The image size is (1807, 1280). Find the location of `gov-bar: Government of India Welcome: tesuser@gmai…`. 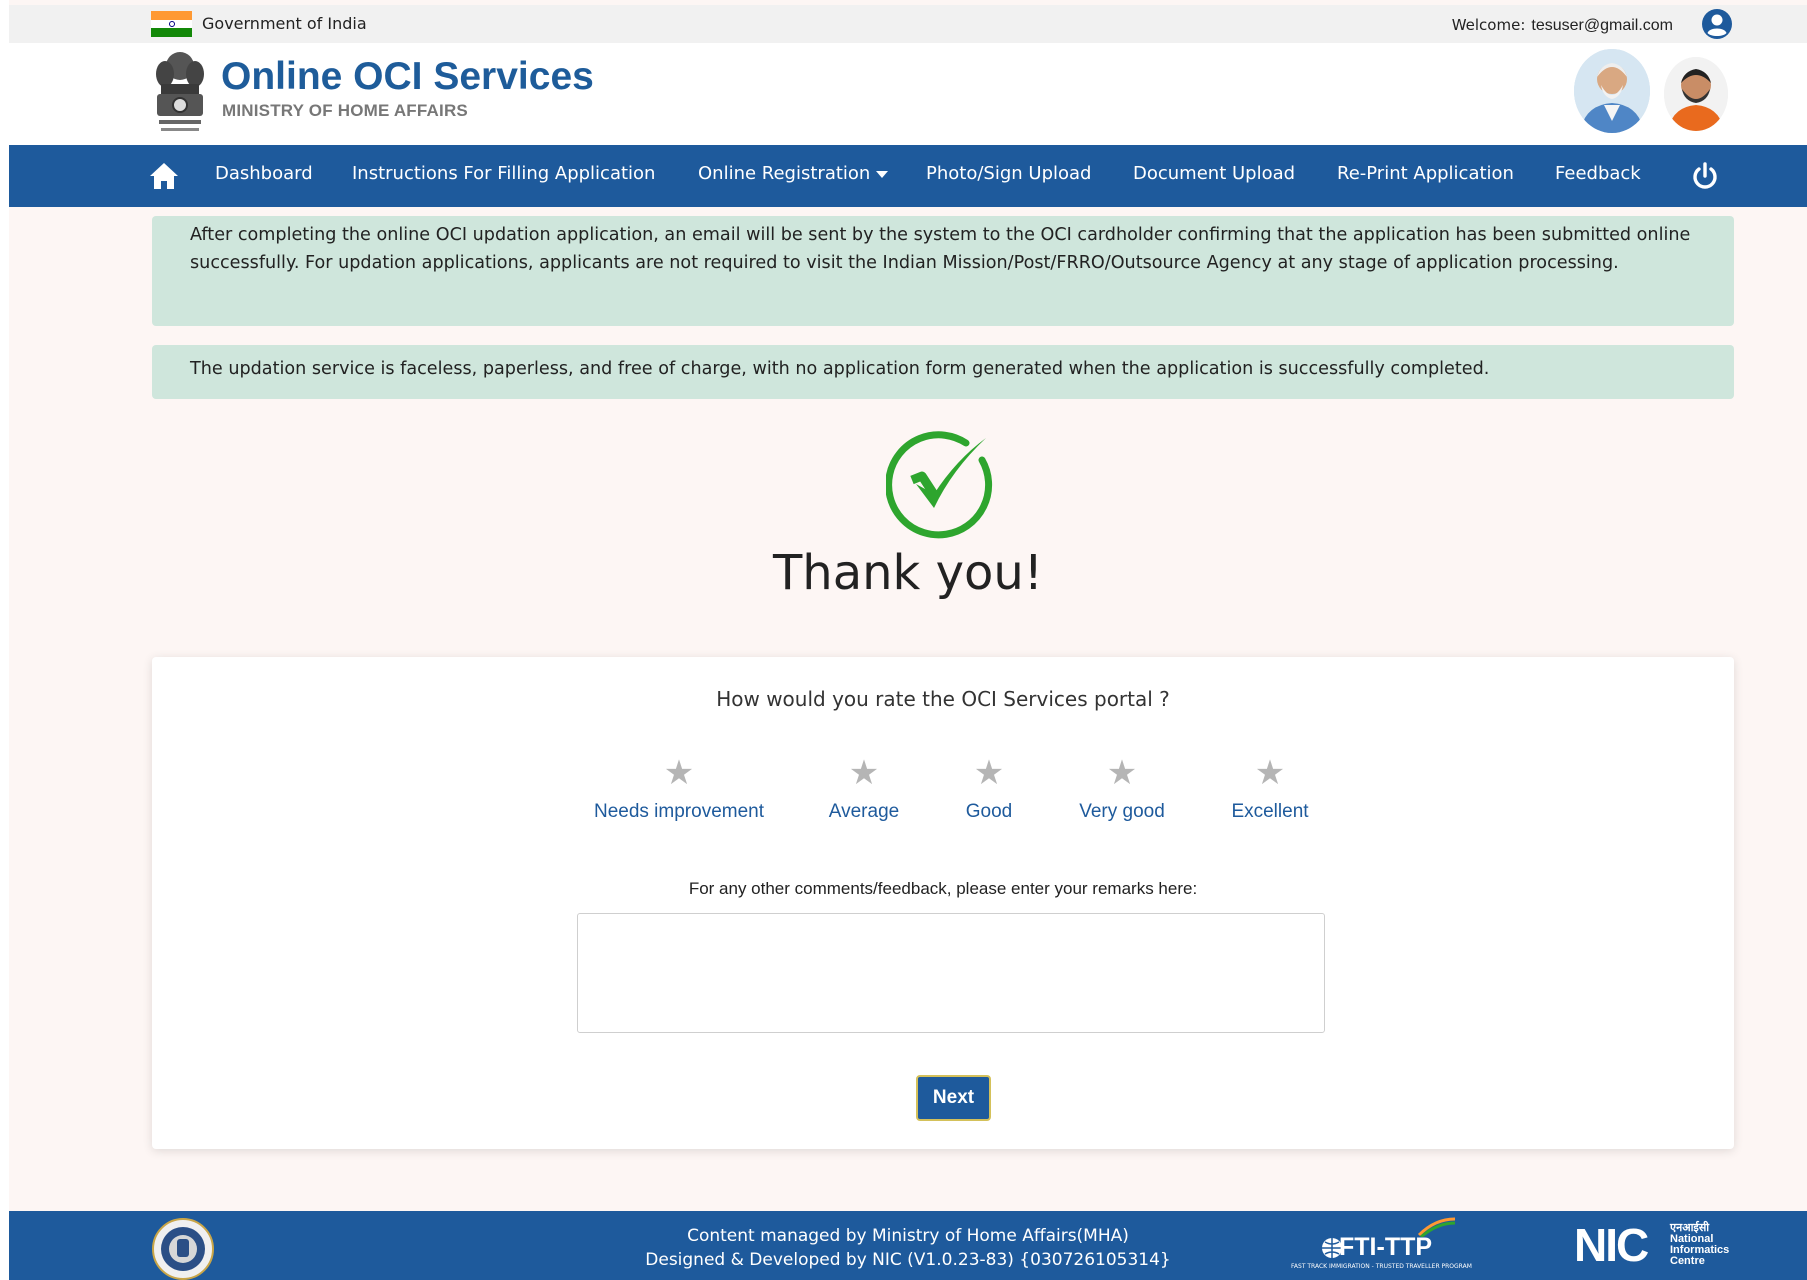

gov-bar: Government of India Welcome: tesuser@gmai… is located at coordinates (908, 24).